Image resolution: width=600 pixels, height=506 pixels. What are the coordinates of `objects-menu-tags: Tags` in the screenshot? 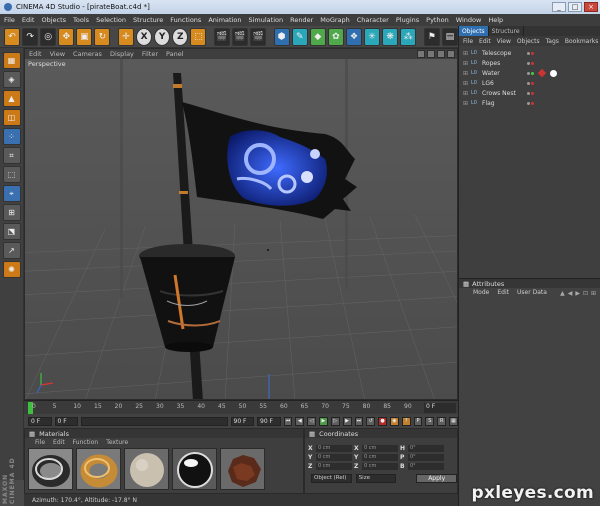 It's located at (552, 41).